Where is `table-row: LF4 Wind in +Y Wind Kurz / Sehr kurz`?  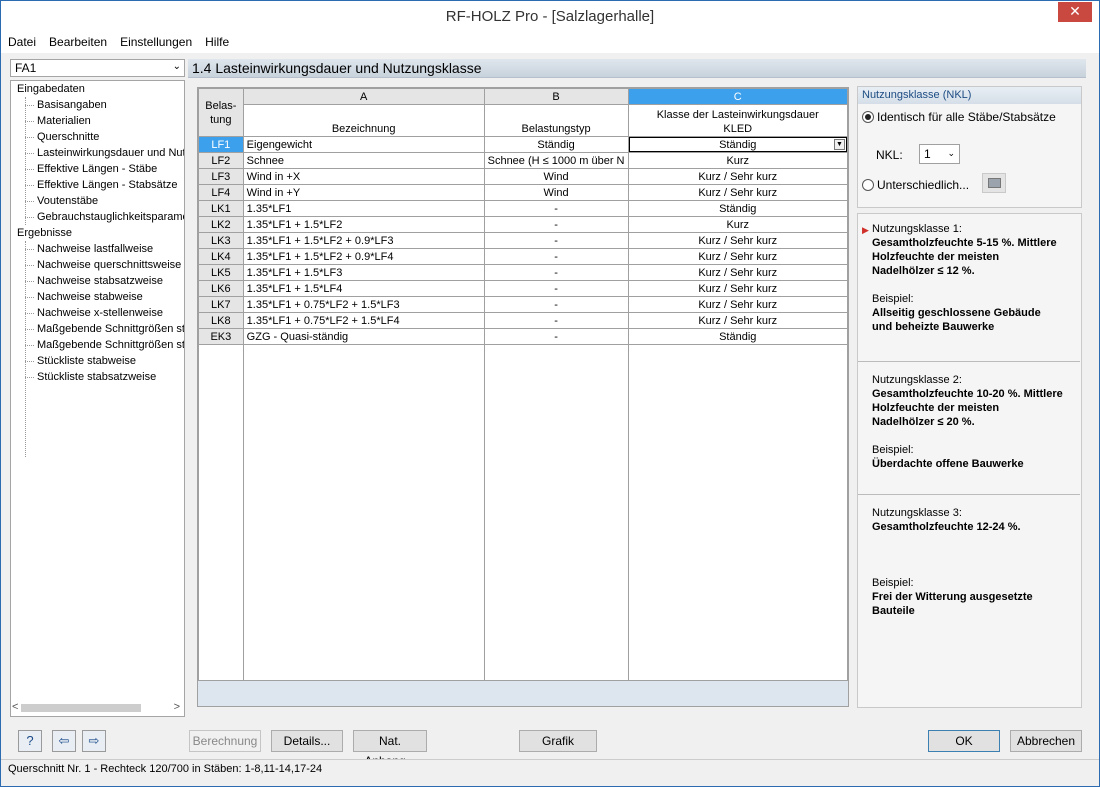
table-row: LF4 Wind in +Y Wind Kurz / Sehr kurz is located at coordinates (523, 192).